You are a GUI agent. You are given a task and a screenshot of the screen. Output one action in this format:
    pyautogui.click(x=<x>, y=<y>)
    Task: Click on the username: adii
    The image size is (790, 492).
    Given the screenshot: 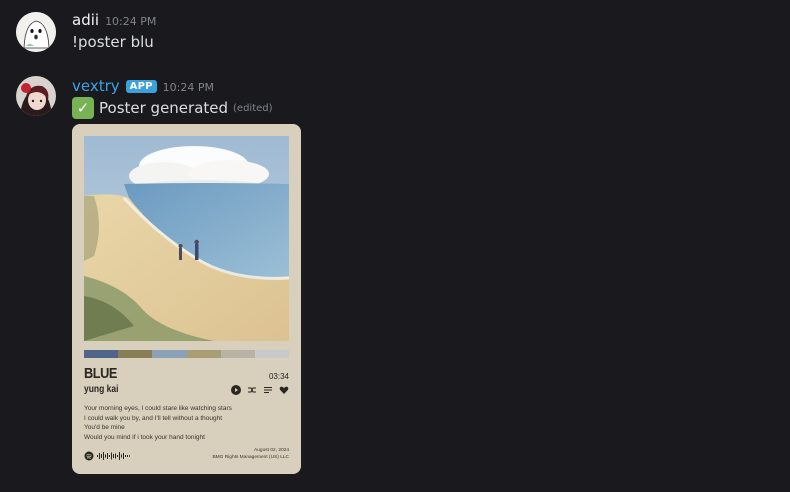 What is the action you would take?
    pyautogui.click(x=85, y=20)
    